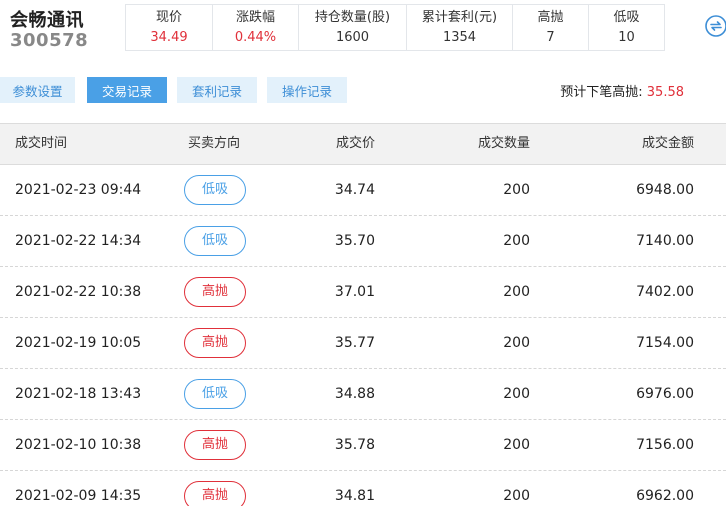 This screenshot has width=726, height=506. I want to click on trade-time: 2021-02-18 13:43, so click(78, 394).